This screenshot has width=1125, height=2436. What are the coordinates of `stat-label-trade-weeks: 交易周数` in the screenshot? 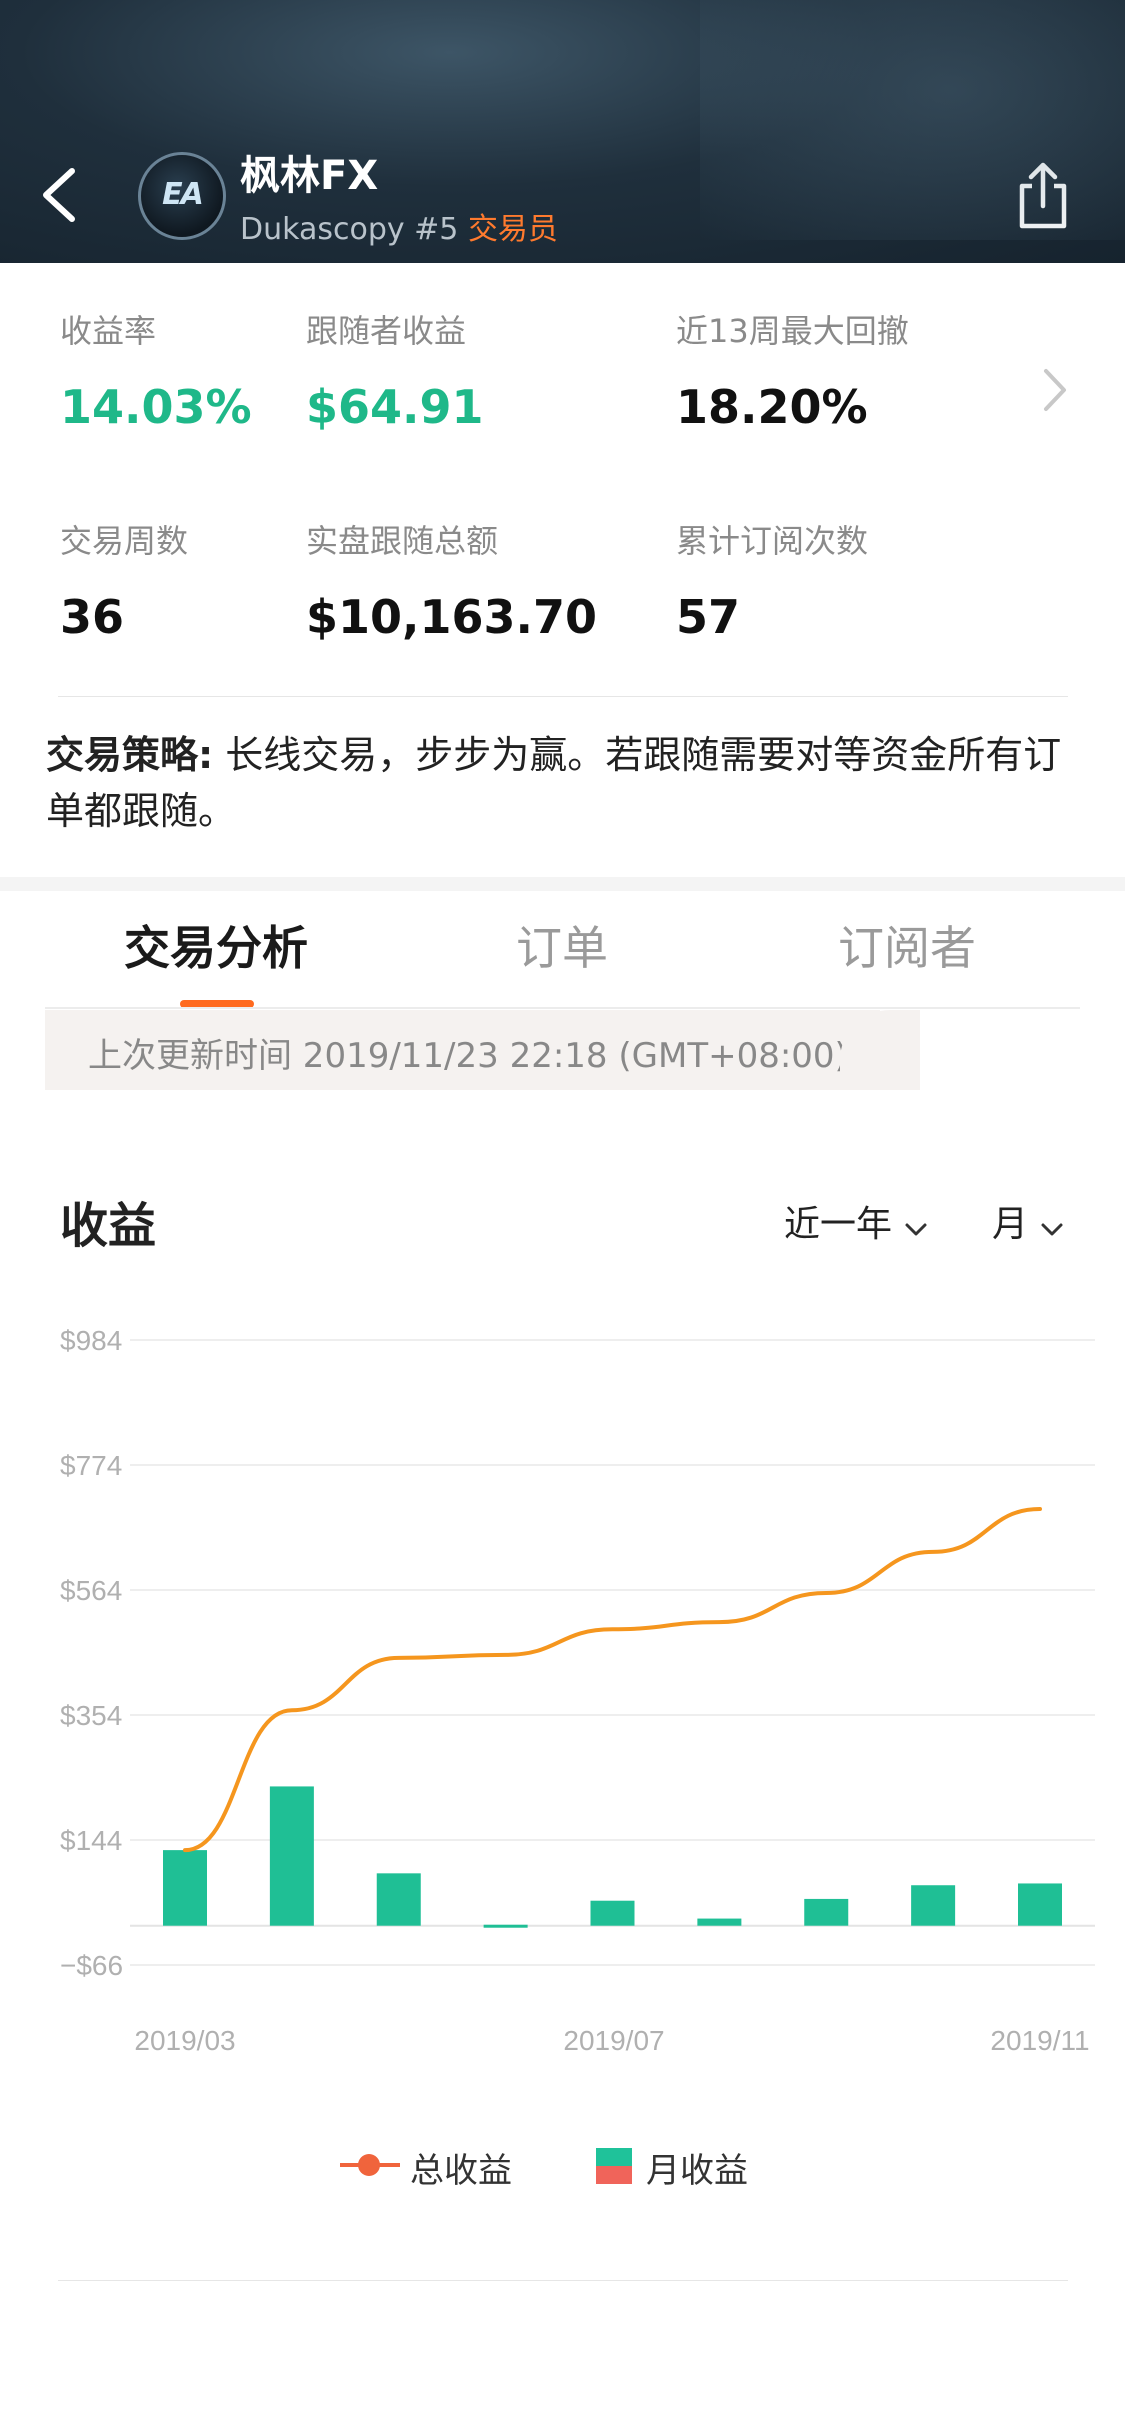 It's located at (124, 541).